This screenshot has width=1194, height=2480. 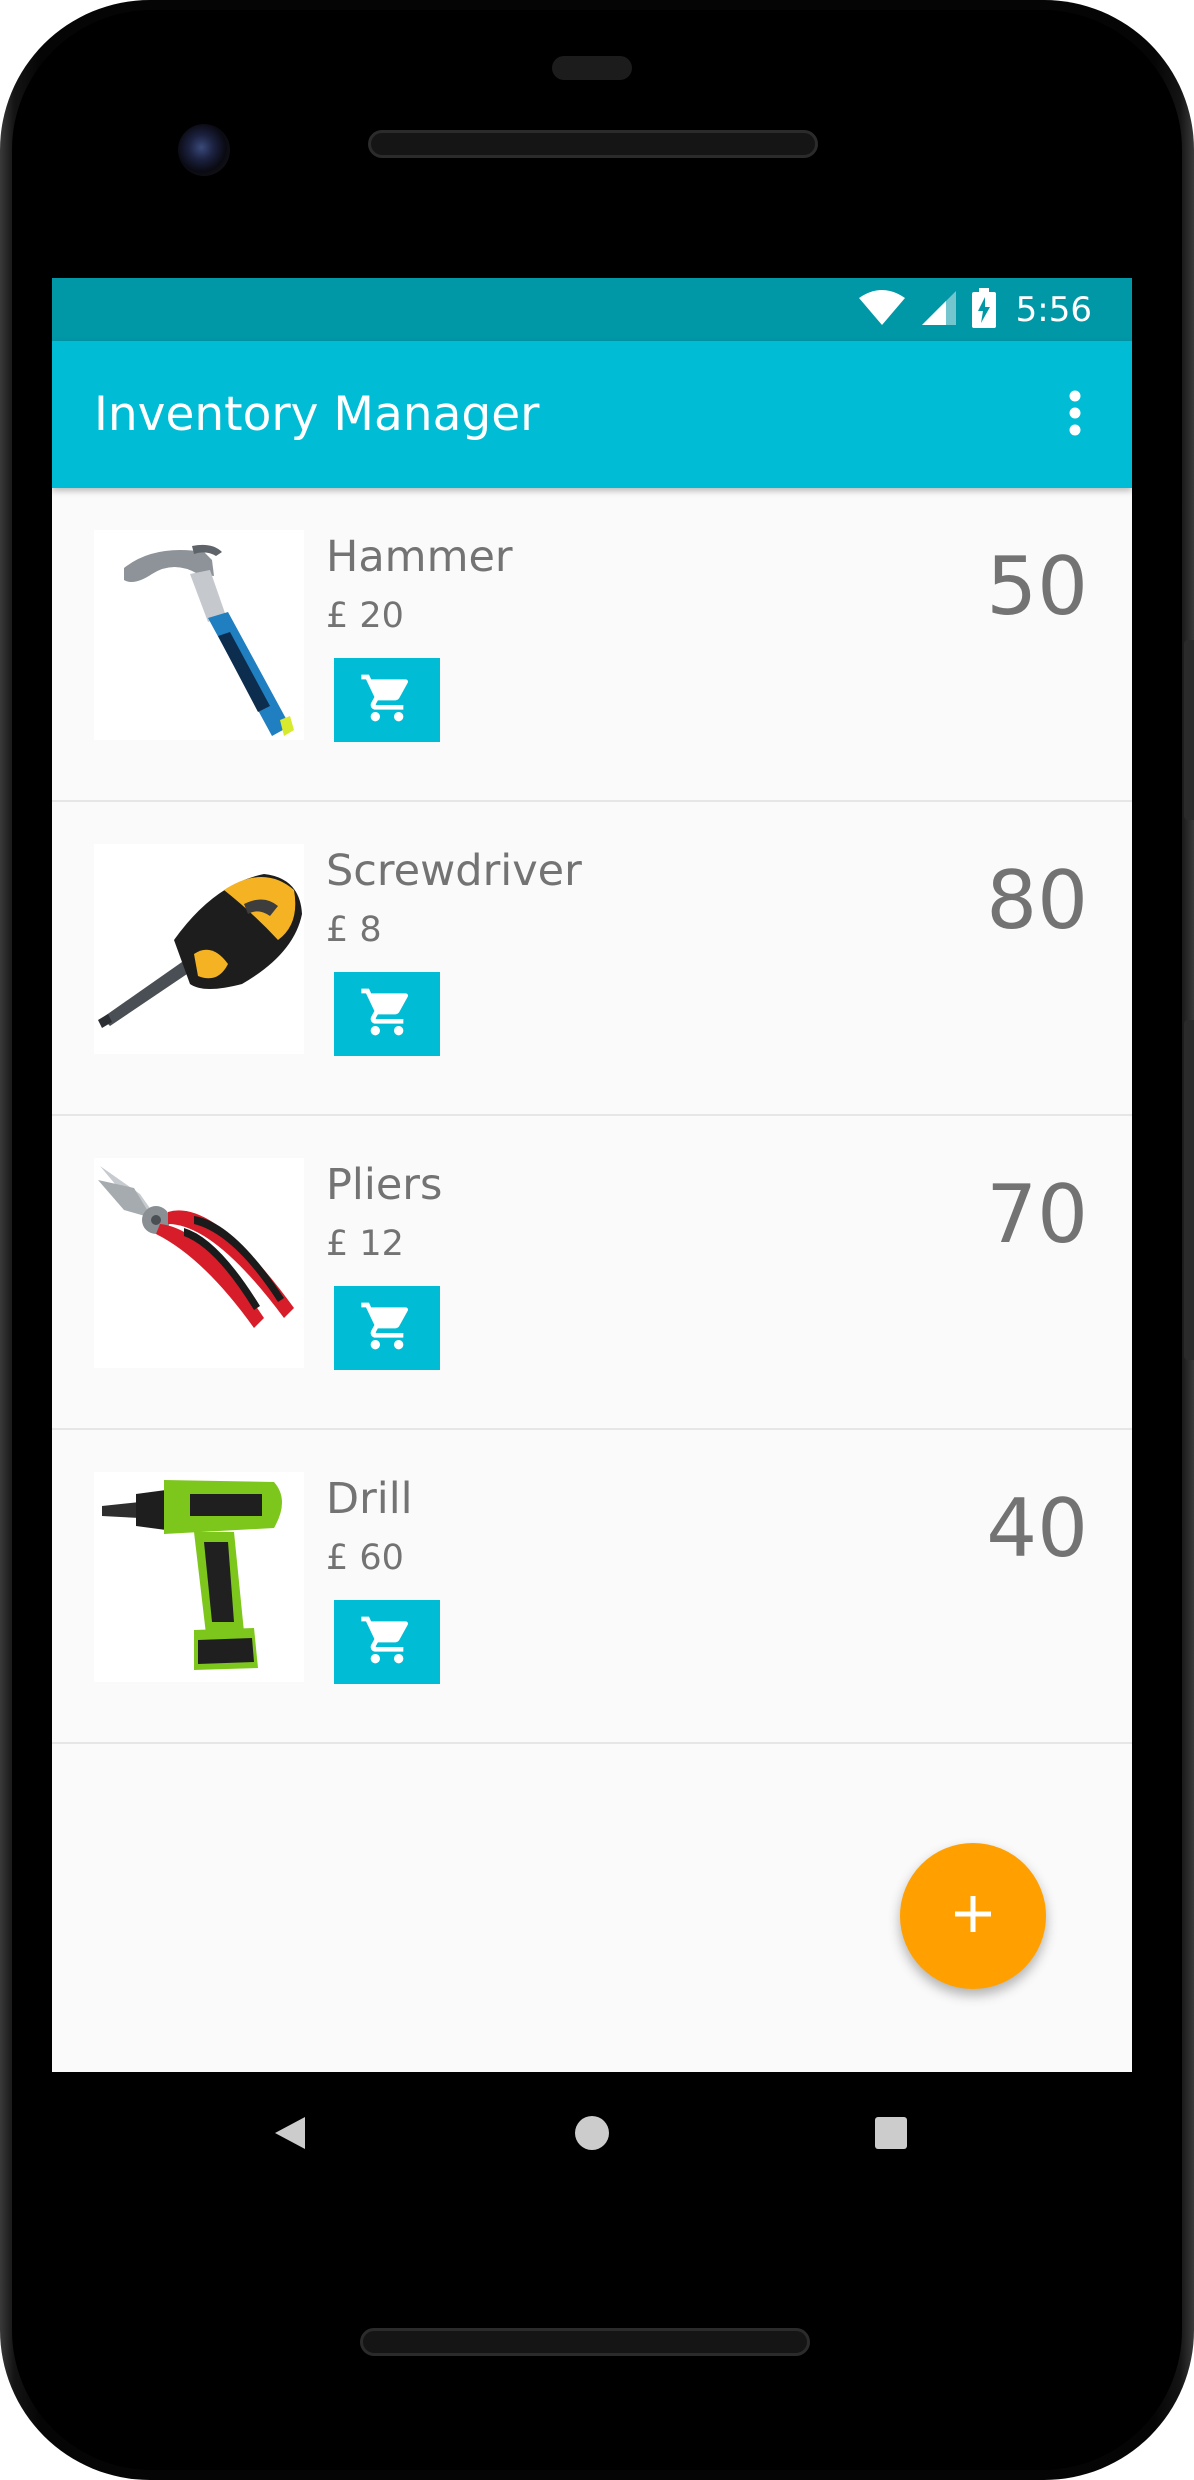 I want to click on recents-icon, so click(x=891, y=2135).